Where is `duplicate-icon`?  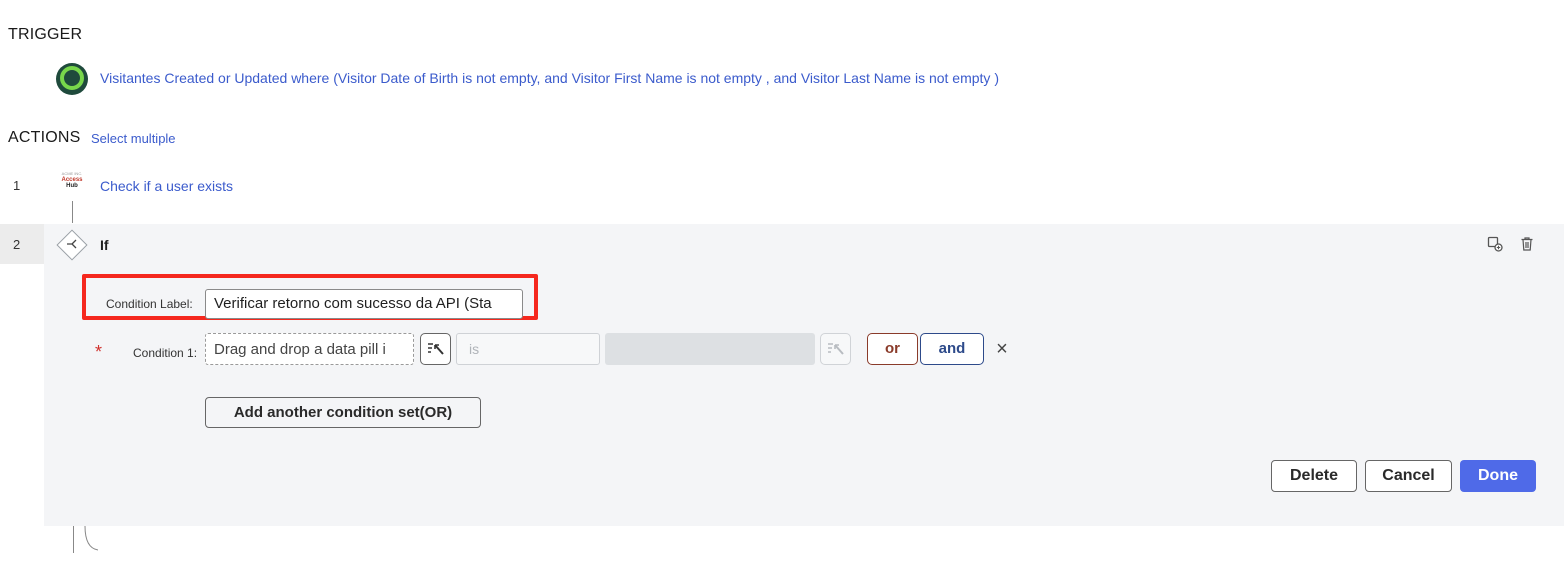
duplicate-icon is located at coordinates (1495, 244).